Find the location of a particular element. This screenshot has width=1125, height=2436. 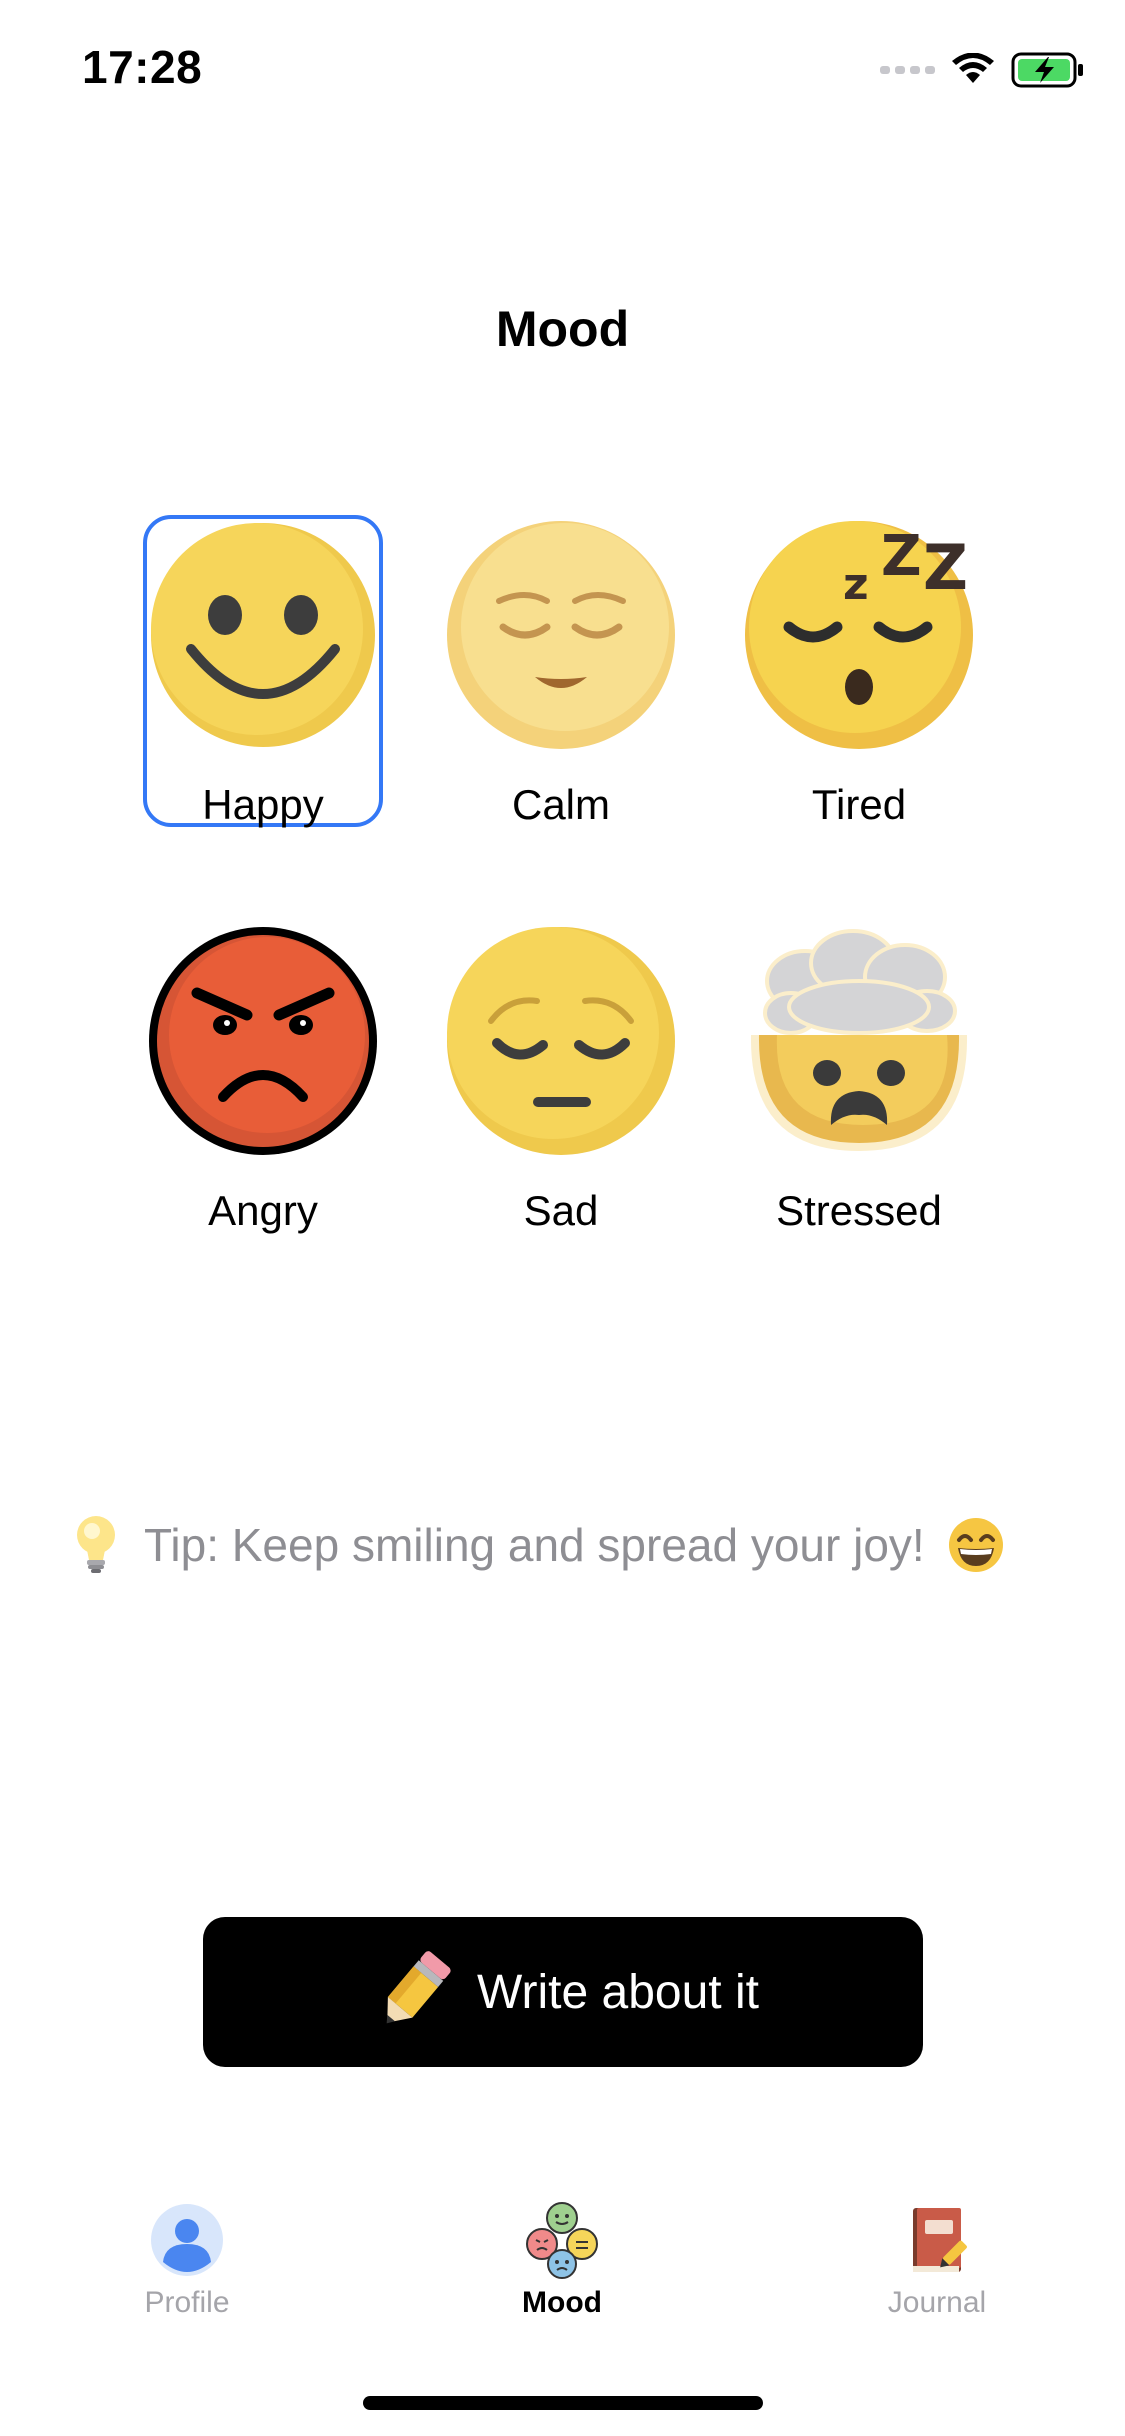

mood-option-happy: Happy is located at coordinates (263, 671).